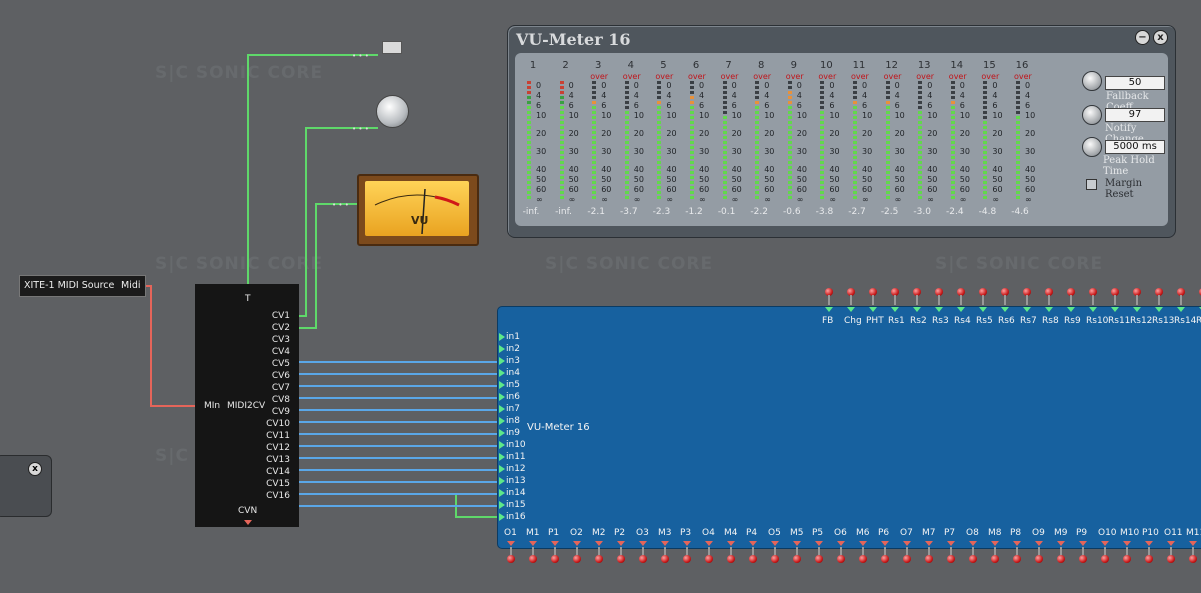 The width and height of the screenshot is (1201, 593). I want to click on input-port-in12: in12, so click(512, 469).